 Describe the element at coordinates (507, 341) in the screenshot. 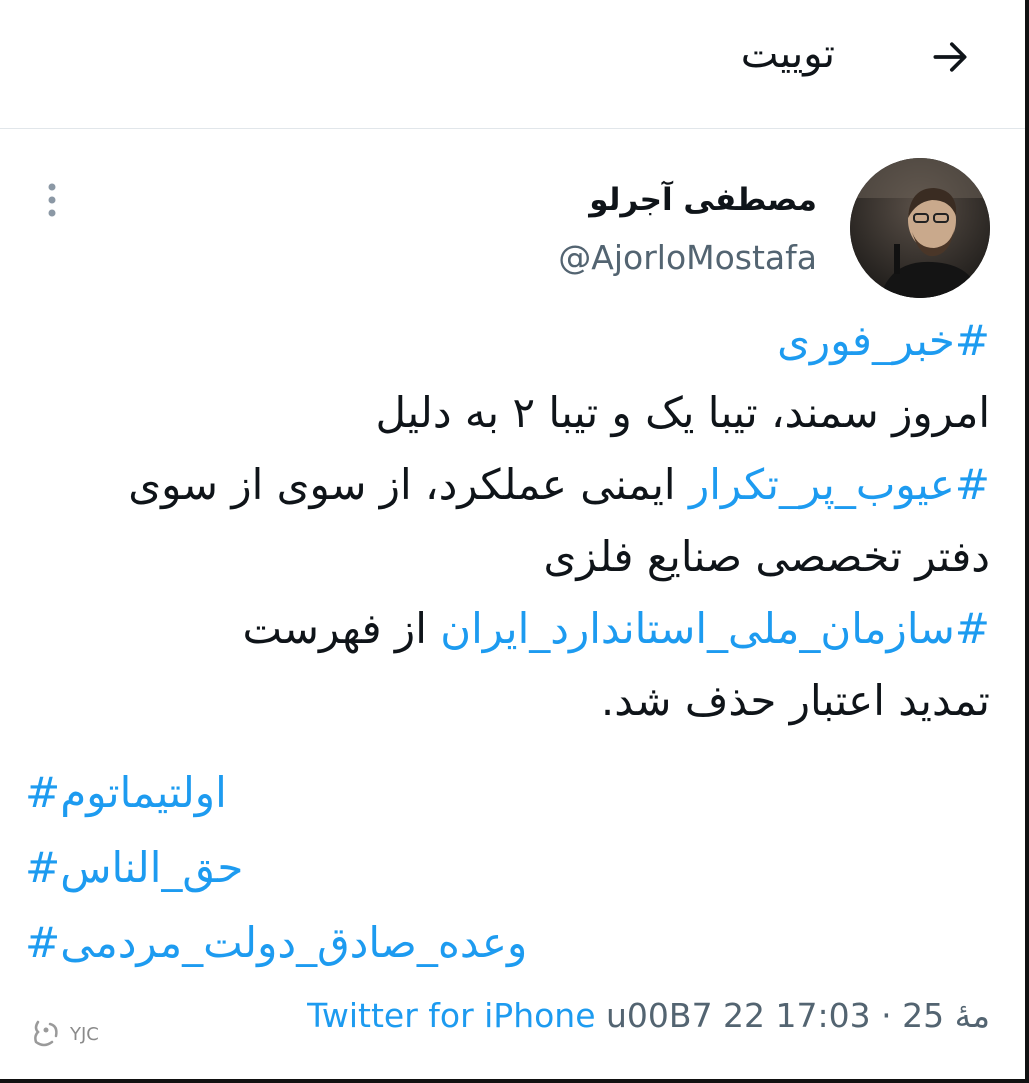

I see `tweet-line: #خبر_فوری` at that location.